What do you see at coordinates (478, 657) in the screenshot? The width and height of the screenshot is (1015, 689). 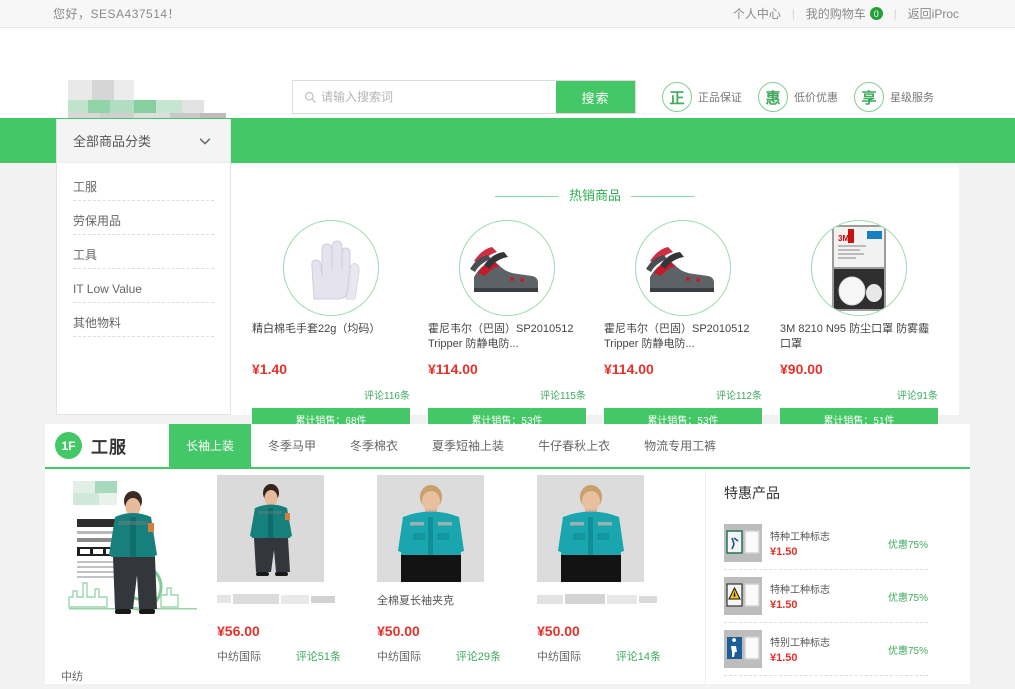 I see `product-comment-count: 评论29条` at bounding box center [478, 657].